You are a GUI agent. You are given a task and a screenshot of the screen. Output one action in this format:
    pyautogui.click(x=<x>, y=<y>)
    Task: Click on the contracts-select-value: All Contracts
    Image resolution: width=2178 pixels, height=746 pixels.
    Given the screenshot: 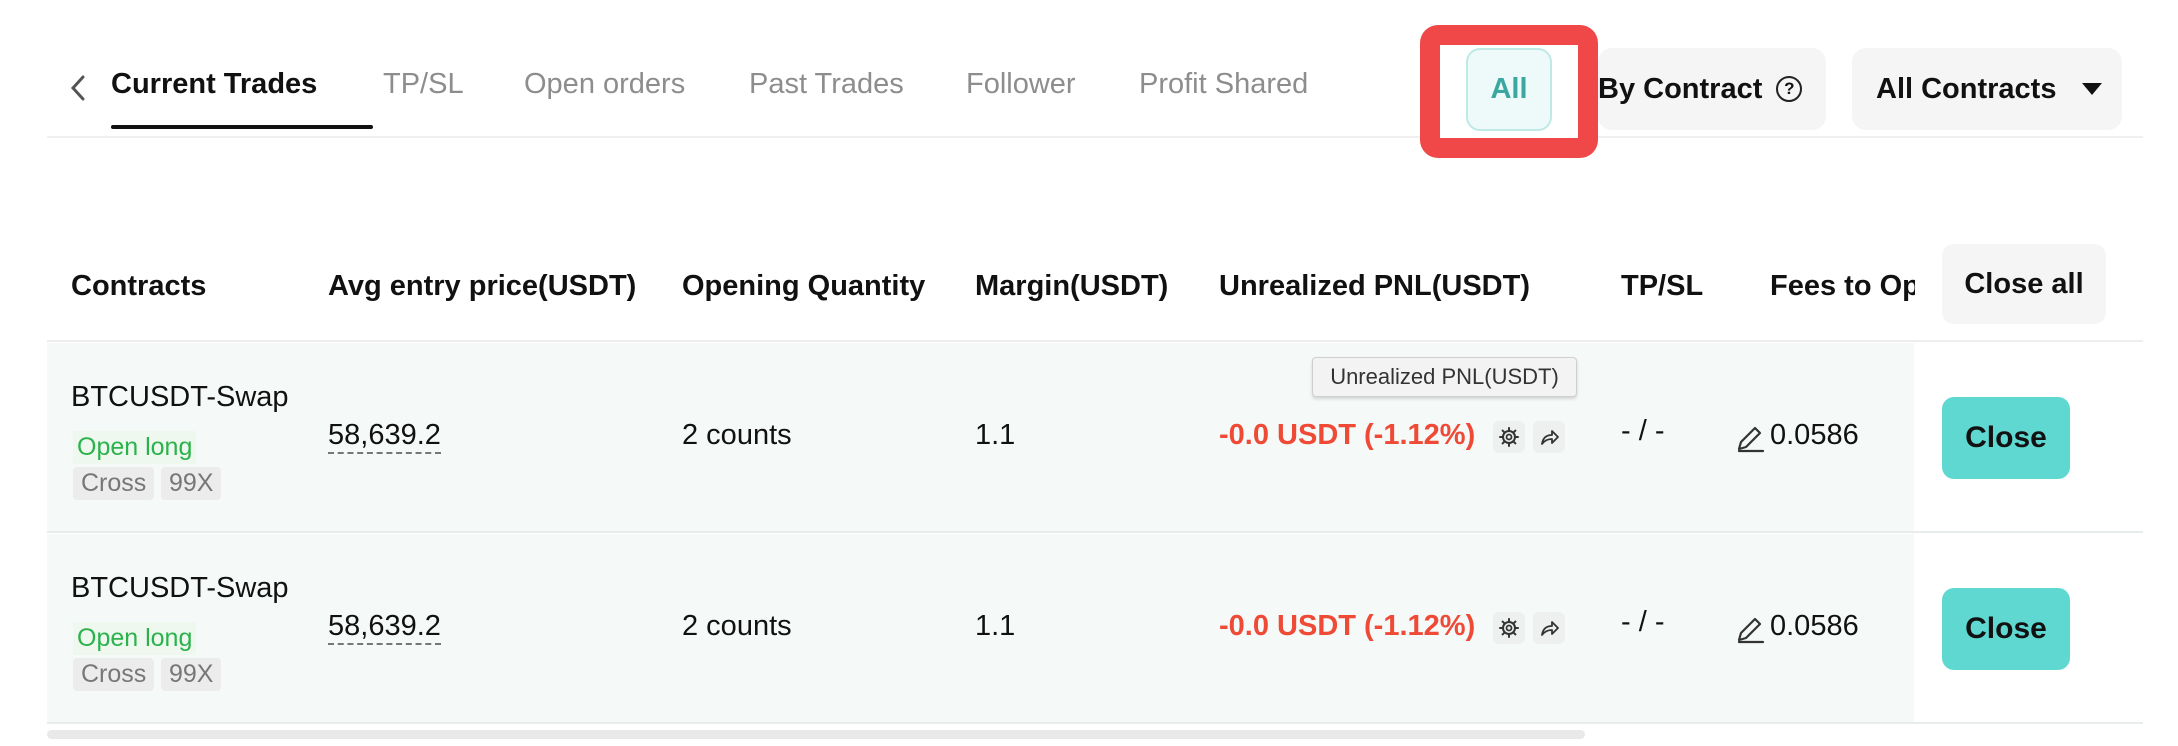 What is the action you would take?
    pyautogui.click(x=1966, y=88)
    